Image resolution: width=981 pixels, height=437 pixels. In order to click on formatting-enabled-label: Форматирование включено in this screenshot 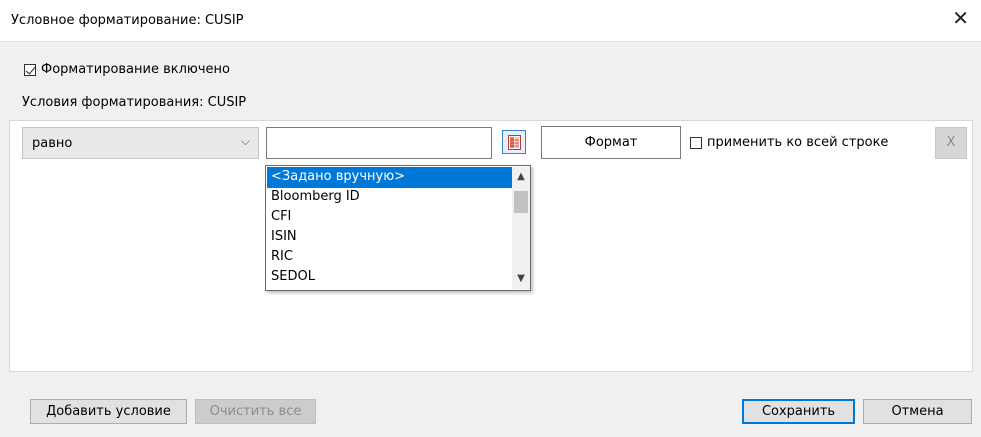, I will do `click(135, 69)`.